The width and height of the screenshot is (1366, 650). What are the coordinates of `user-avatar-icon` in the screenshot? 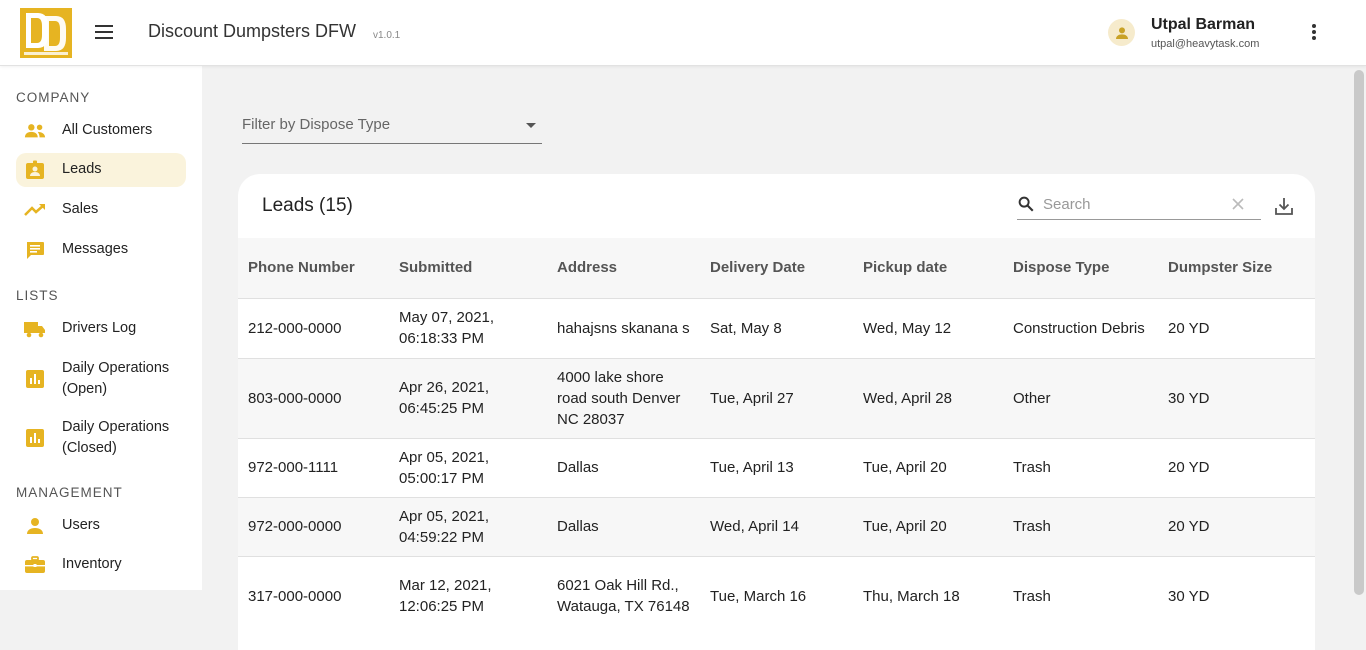 It's located at (1121, 32).